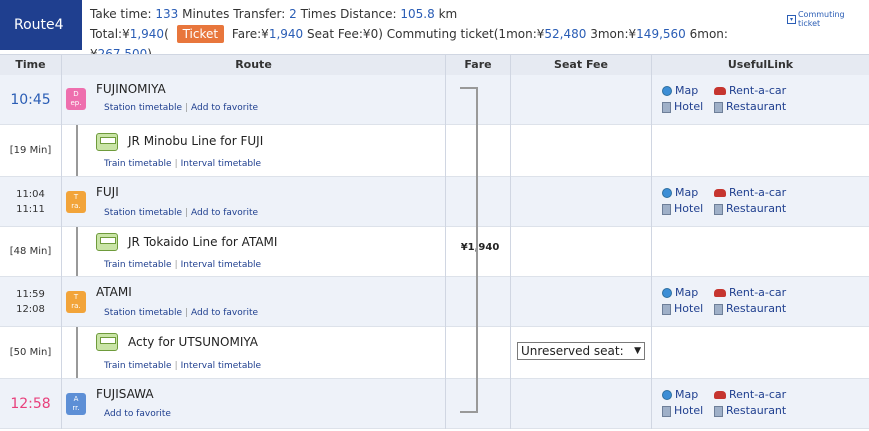  I want to click on seat-fee-value: 0), so click(376, 34).